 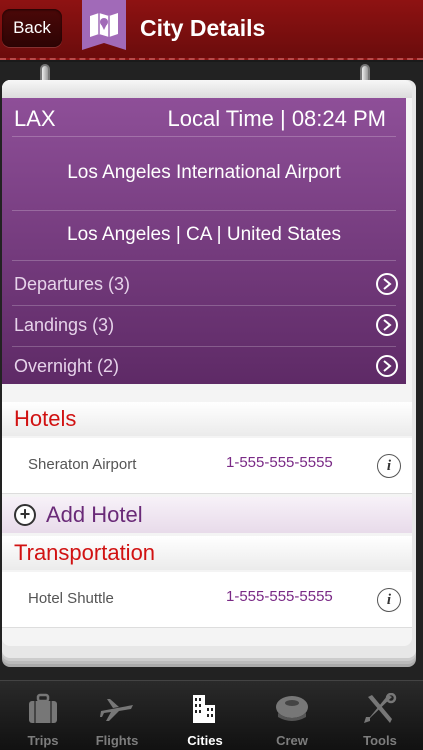 I want to click on airport-location: Los Angeles | CA | United States, so click(x=204, y=234).